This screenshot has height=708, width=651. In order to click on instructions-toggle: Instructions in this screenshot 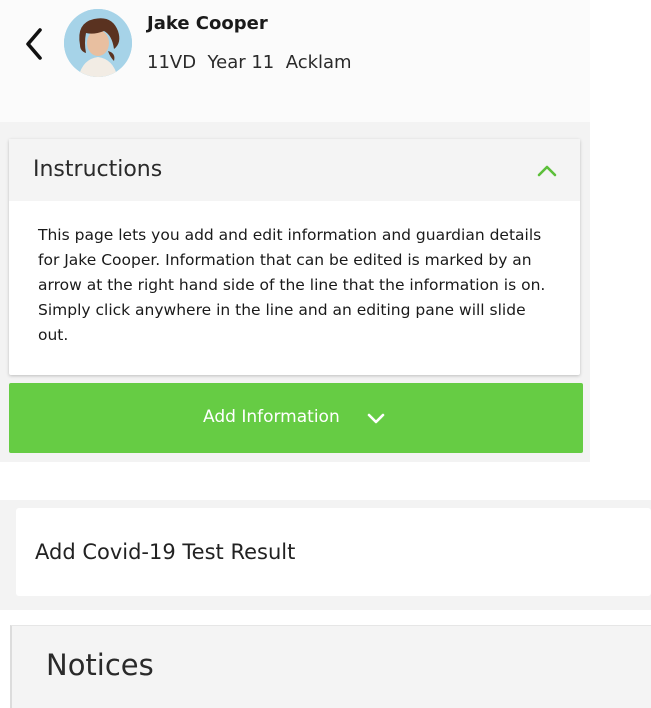, I will do `click(294, 170)`.